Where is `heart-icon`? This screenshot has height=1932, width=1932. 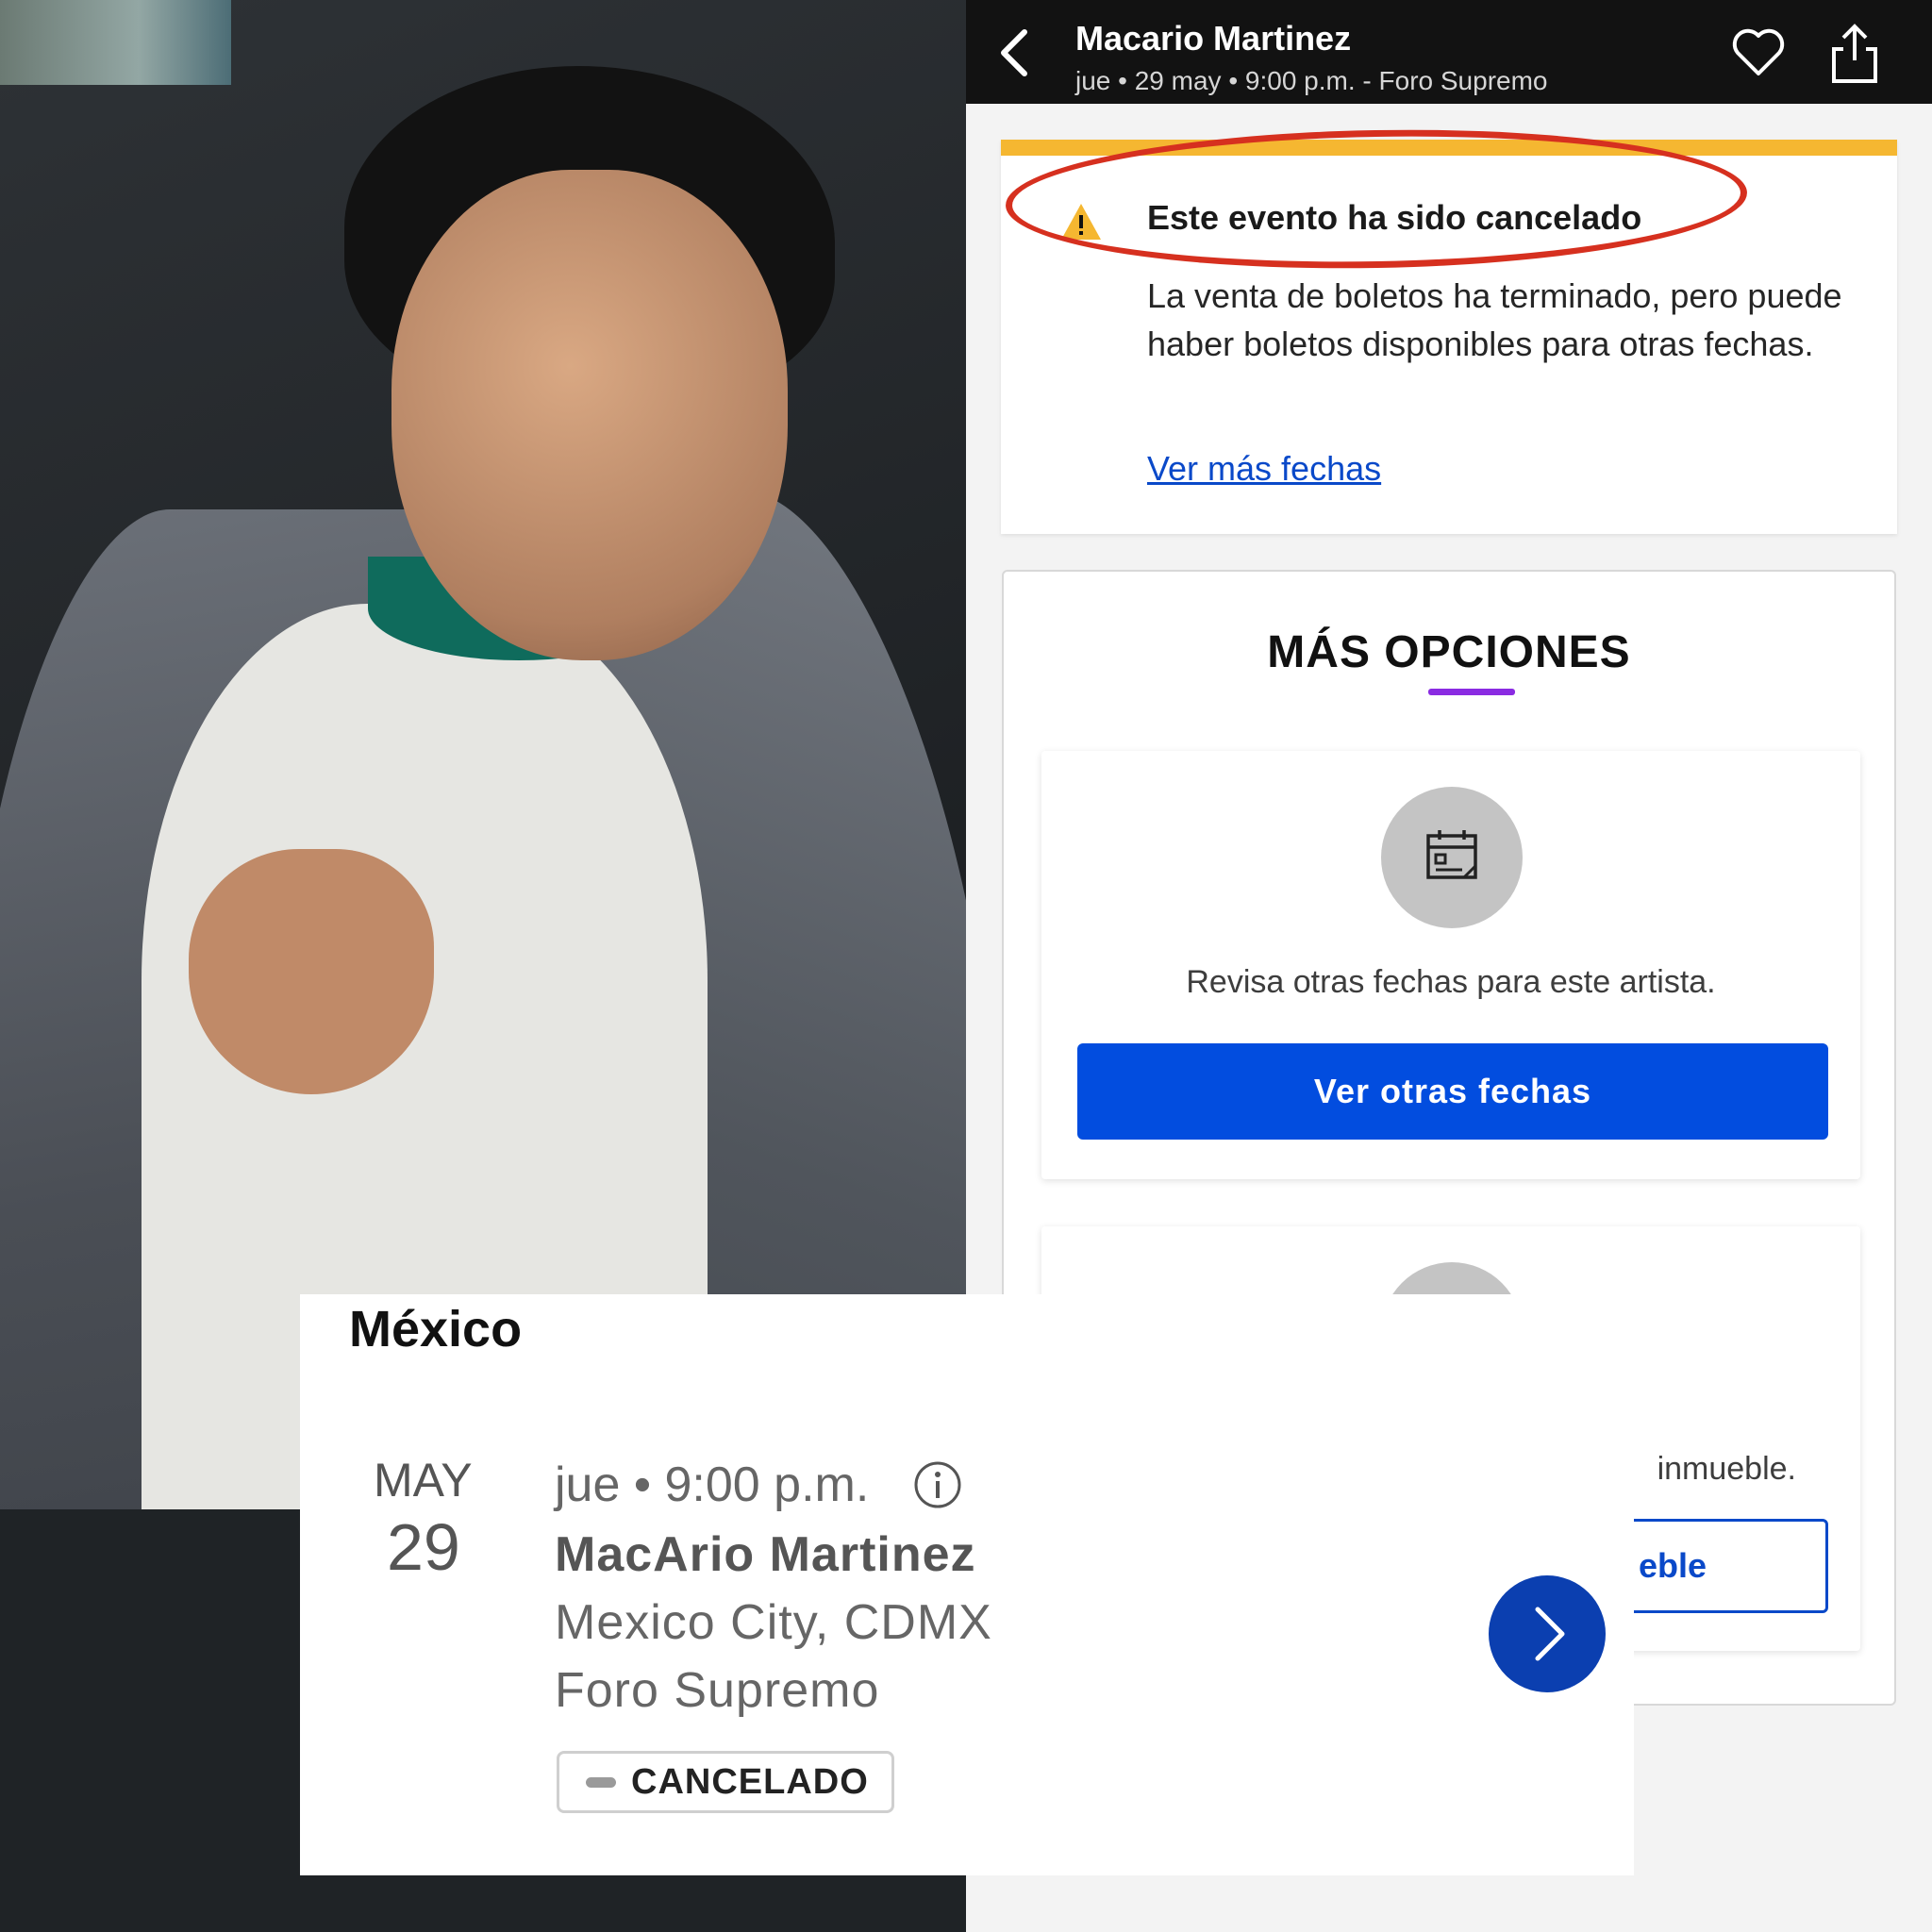
heart-icon is located at coordinates (1758, 52).